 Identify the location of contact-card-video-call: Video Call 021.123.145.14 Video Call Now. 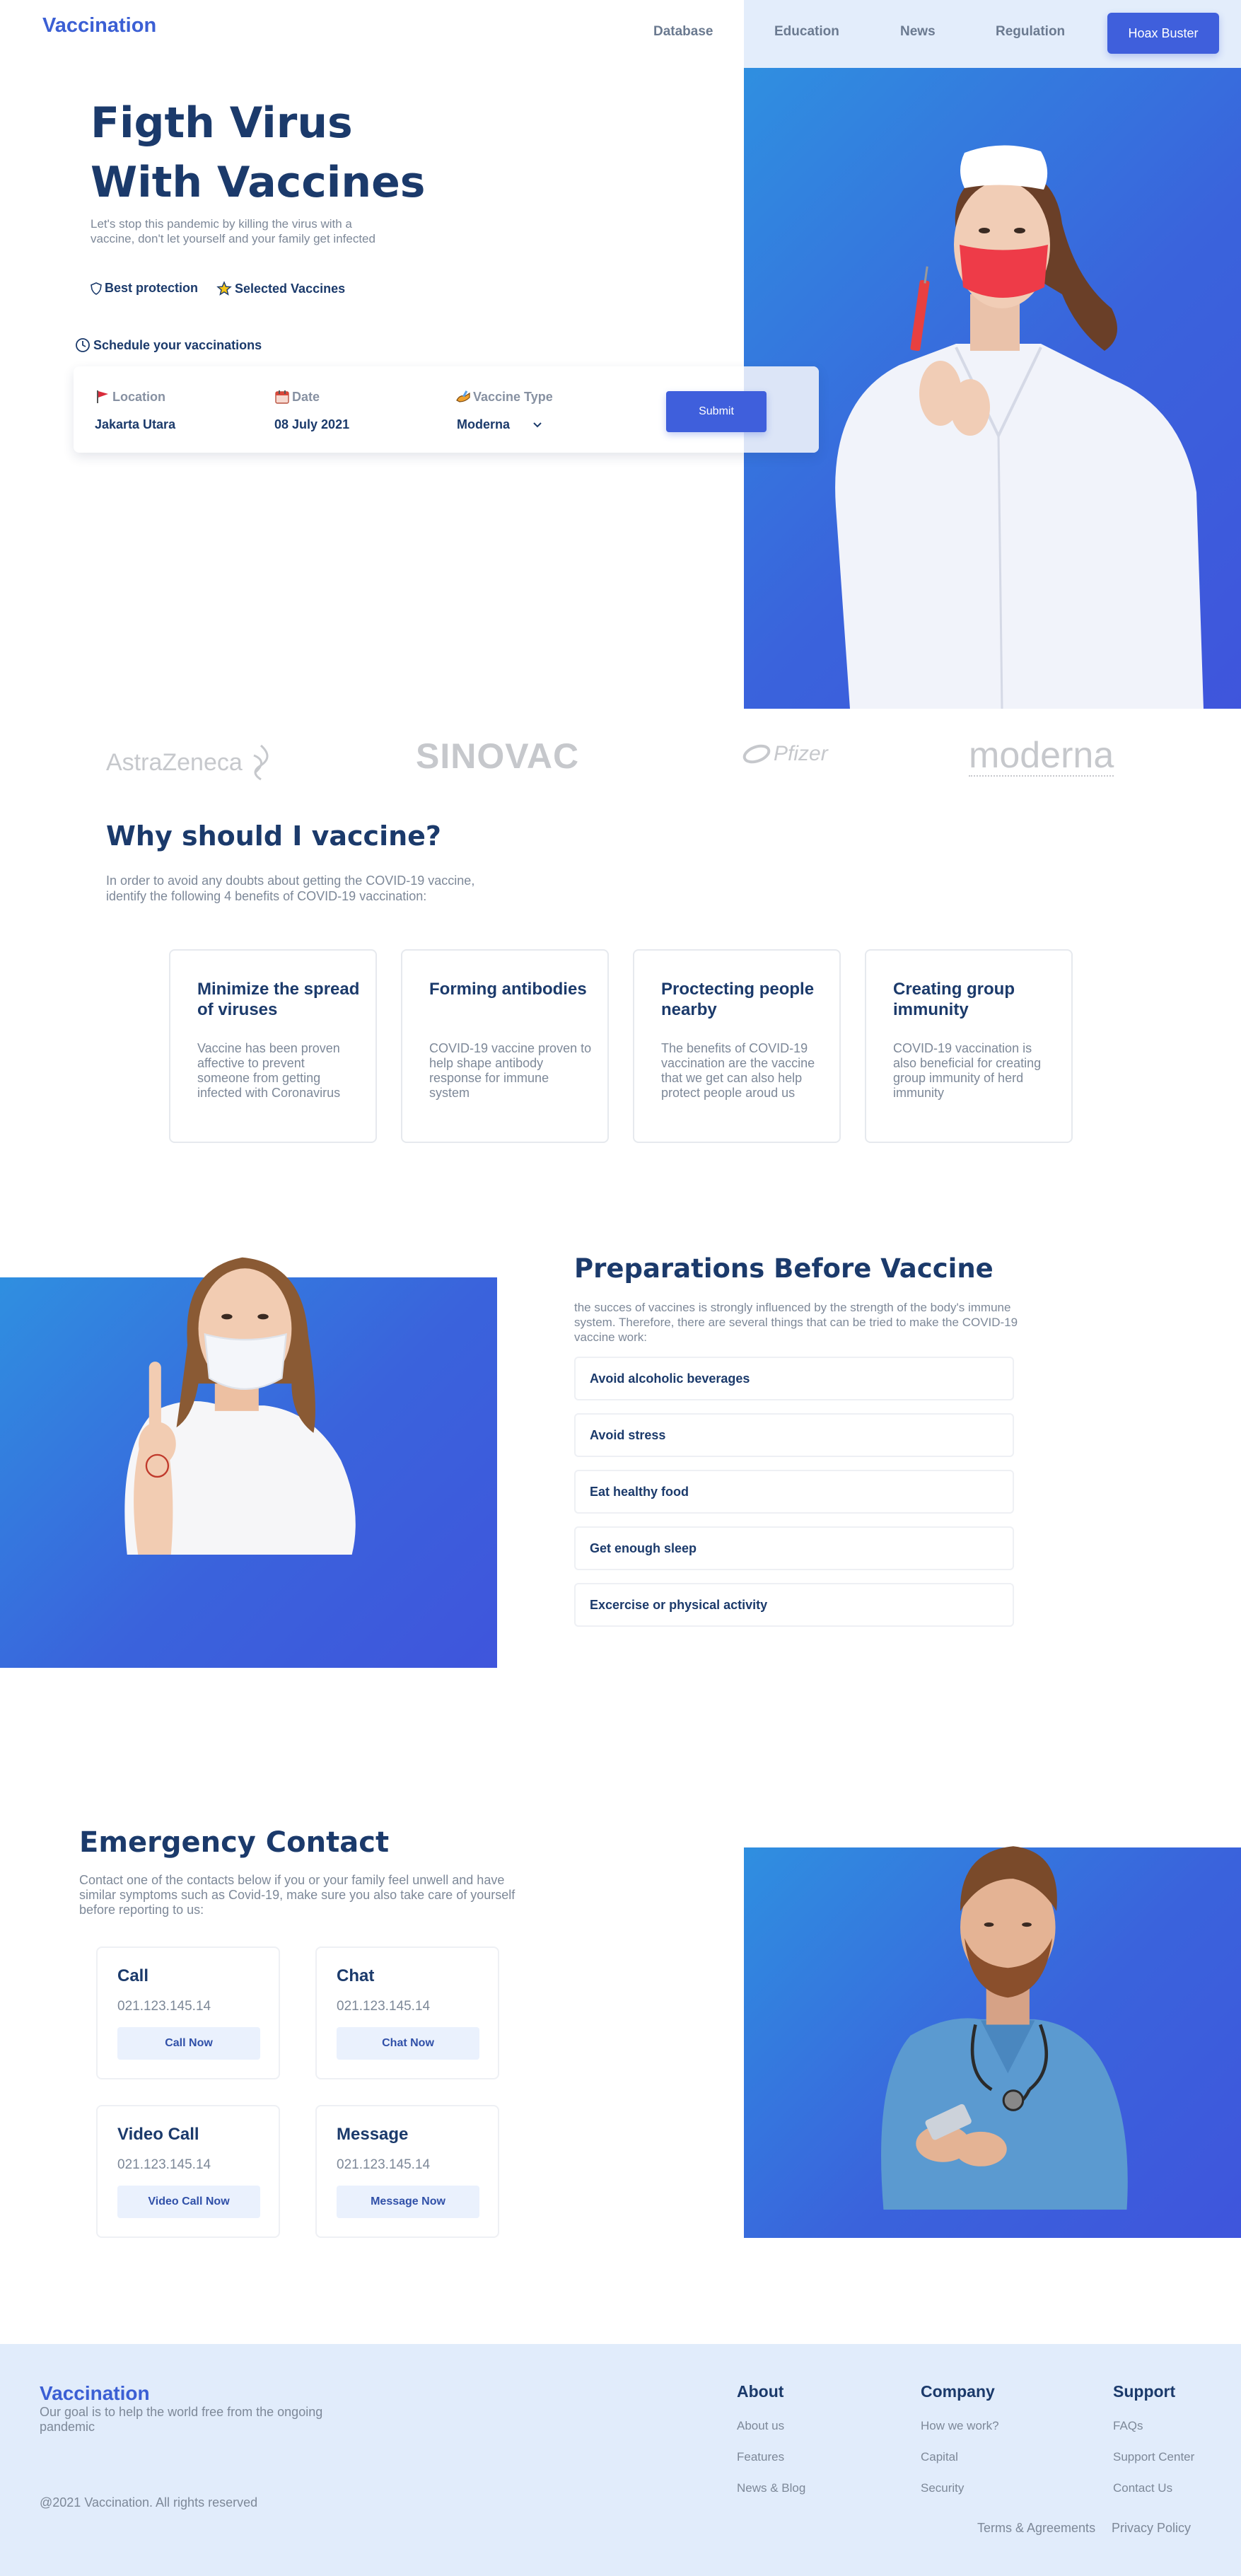
(188, 2171).